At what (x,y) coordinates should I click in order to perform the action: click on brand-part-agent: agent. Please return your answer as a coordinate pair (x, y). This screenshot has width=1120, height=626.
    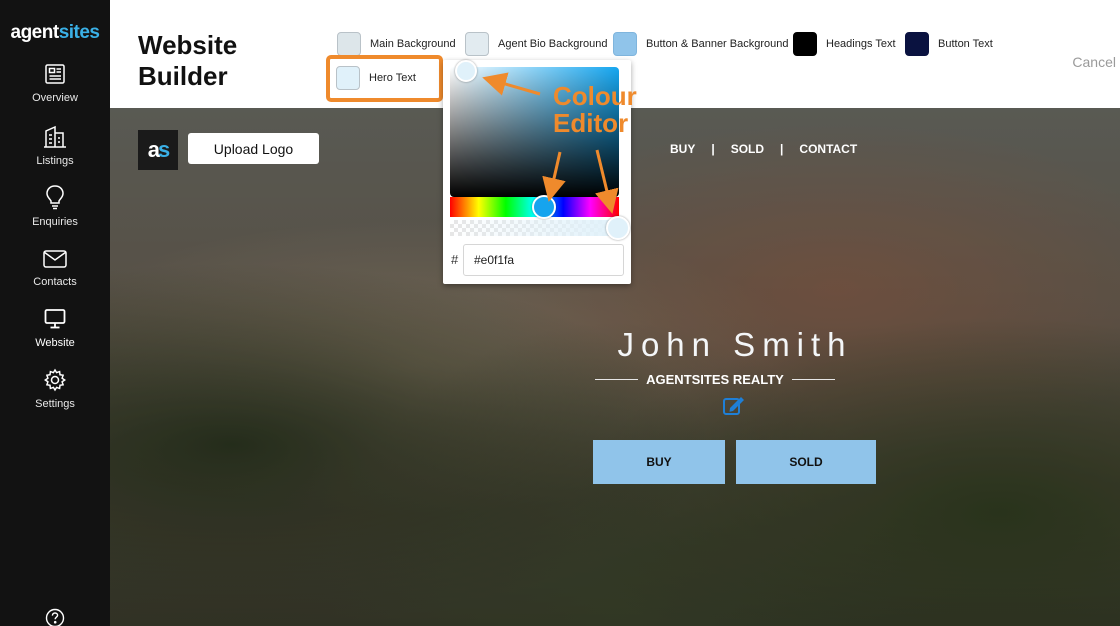
    Looking at the image, I should click on (35, 32).